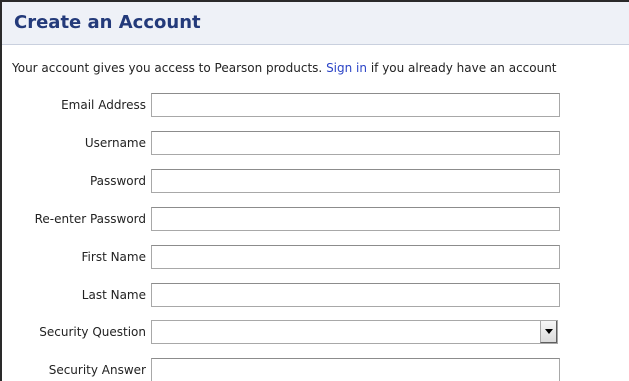  I want to click on last-name-label: Last Name, so click(113, 295).